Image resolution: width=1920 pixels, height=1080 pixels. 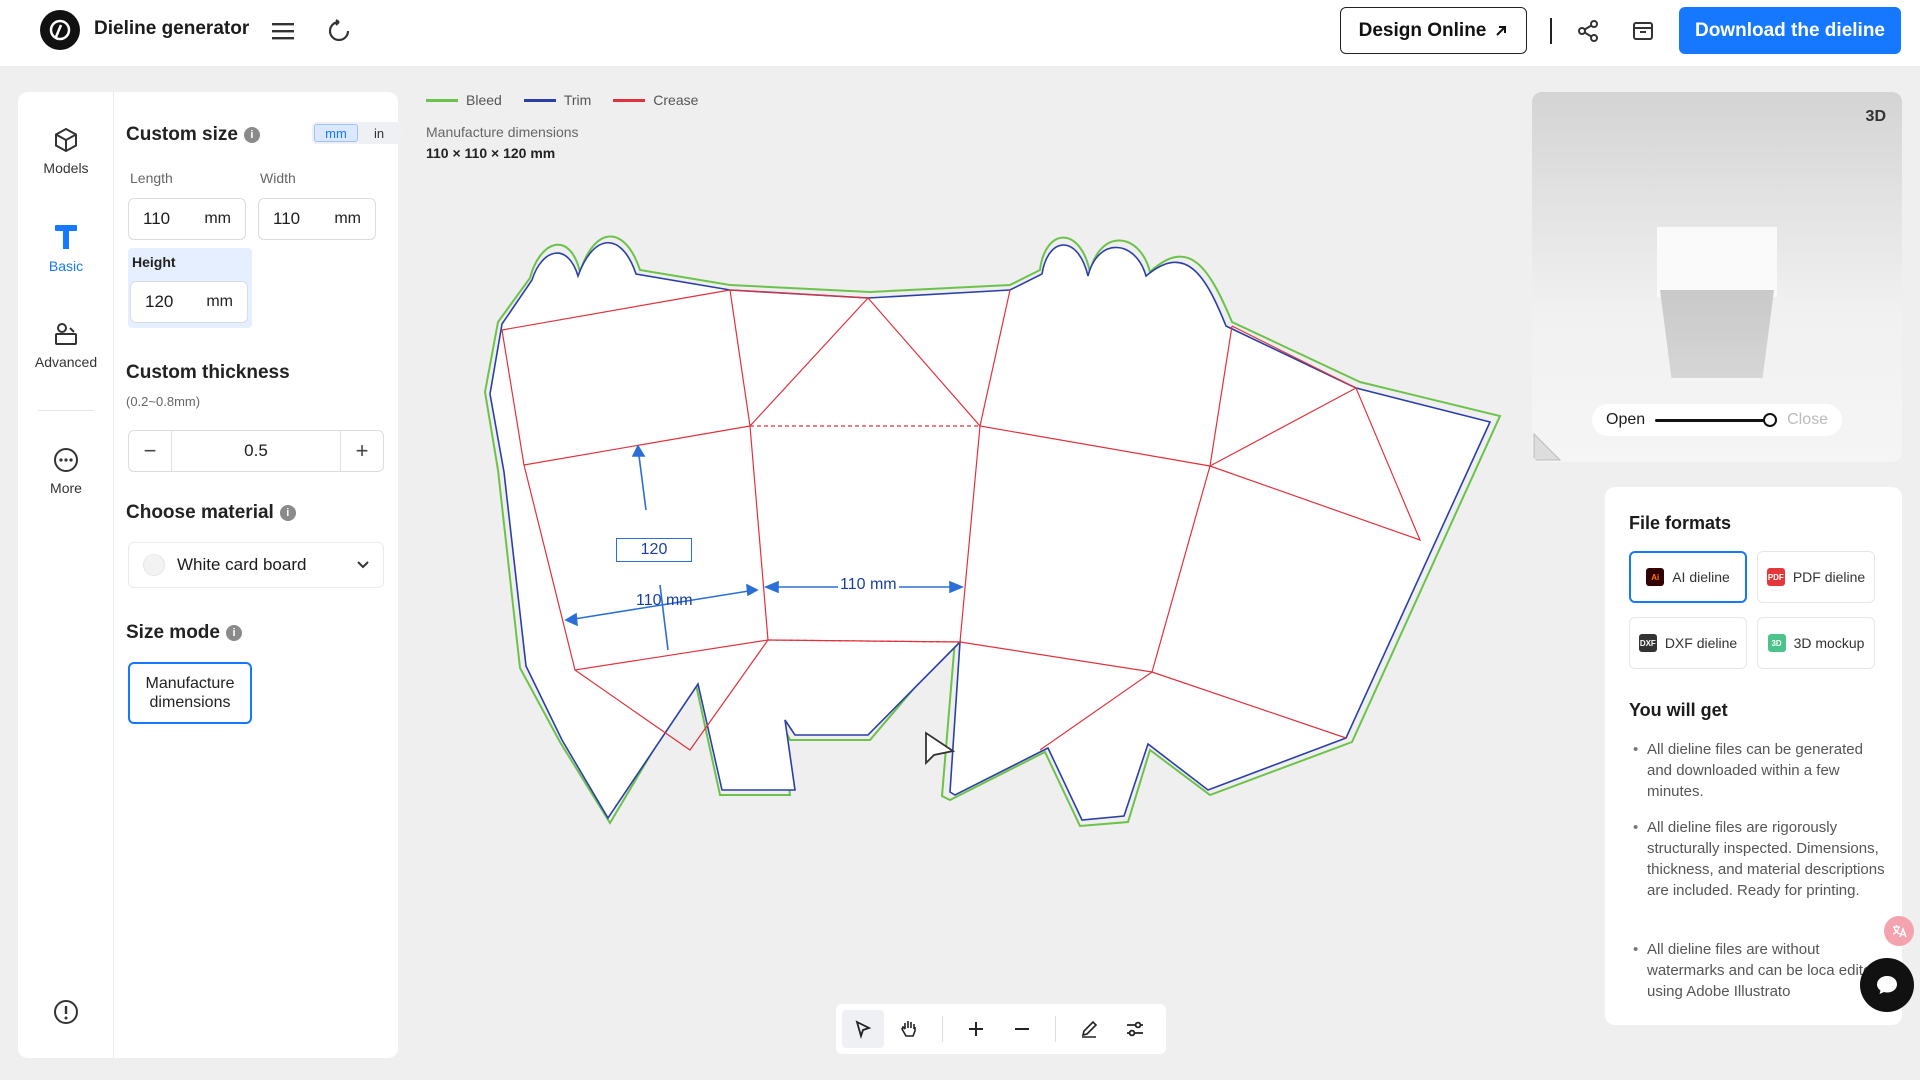 I want to click on format-label: PDF dieline, so click(x=1829, y=577).